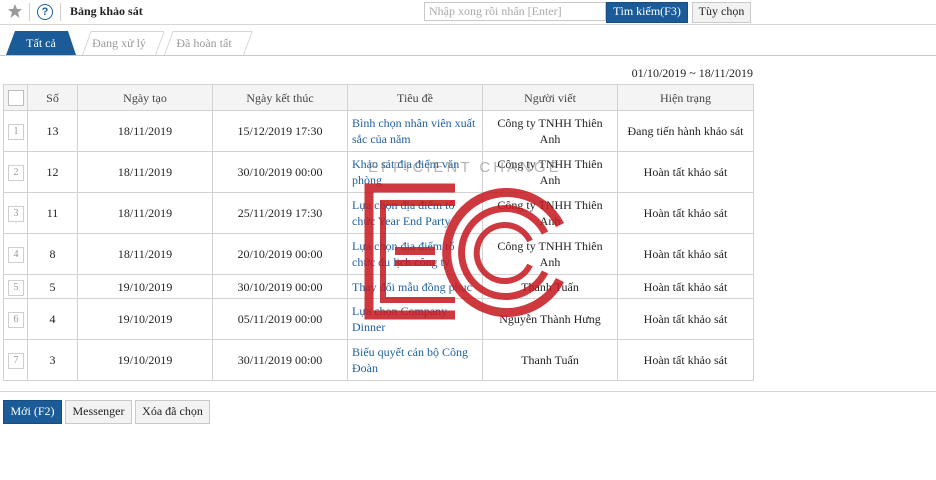 The width and height of the screenshot is (936, 480). I want to click on search-button: Tìm kiếm(F3), so click(647, 12).